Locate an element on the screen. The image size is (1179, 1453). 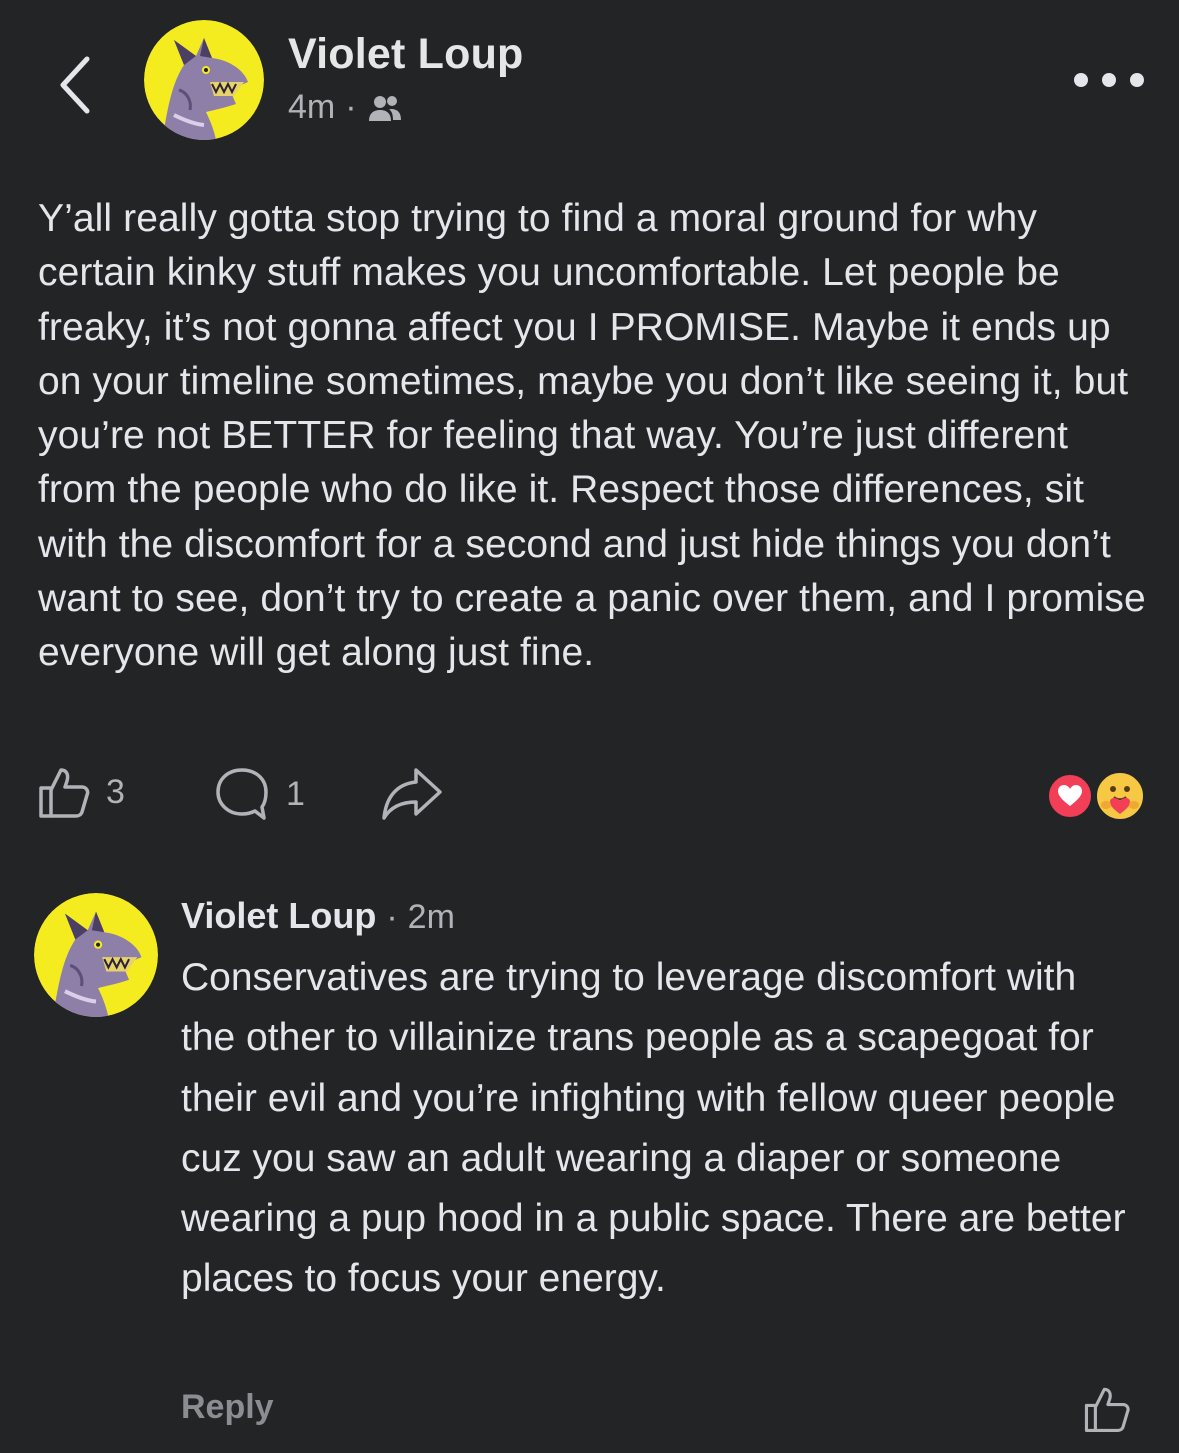
post-time: 4m is located at coordinates (312, 107).